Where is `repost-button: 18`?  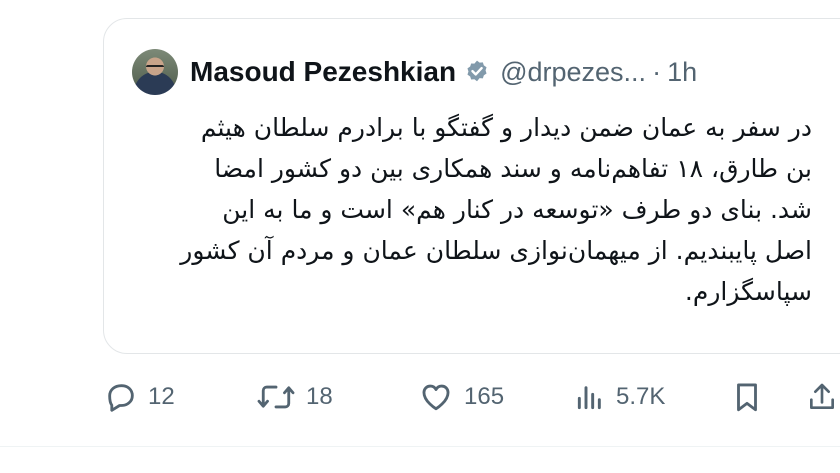
repost-button: 18 is located at coordinates (294, 397).